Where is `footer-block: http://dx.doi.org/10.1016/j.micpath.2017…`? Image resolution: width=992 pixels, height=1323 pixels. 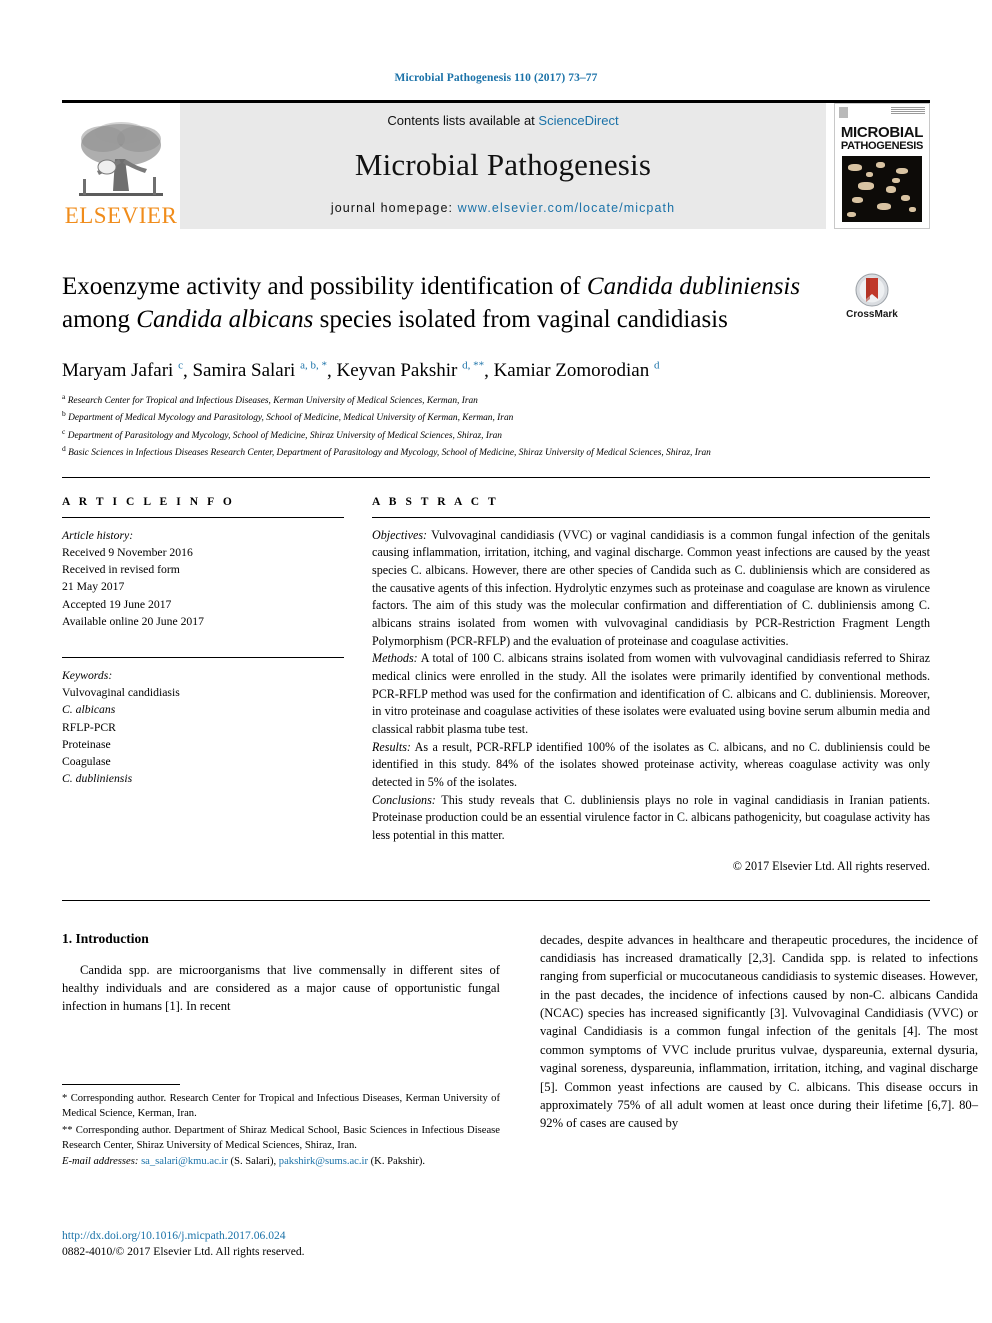 footer-block: http://dx.doi.org/10.1016/j.micpath.2017… is located at coordinates (281, 1244).